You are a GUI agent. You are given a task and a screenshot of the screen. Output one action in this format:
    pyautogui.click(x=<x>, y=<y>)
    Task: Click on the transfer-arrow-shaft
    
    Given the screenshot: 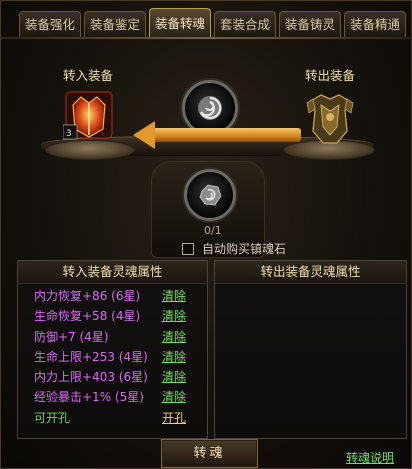 What is the action you would take?
    pyautogui.click(x=226, y=135)
    